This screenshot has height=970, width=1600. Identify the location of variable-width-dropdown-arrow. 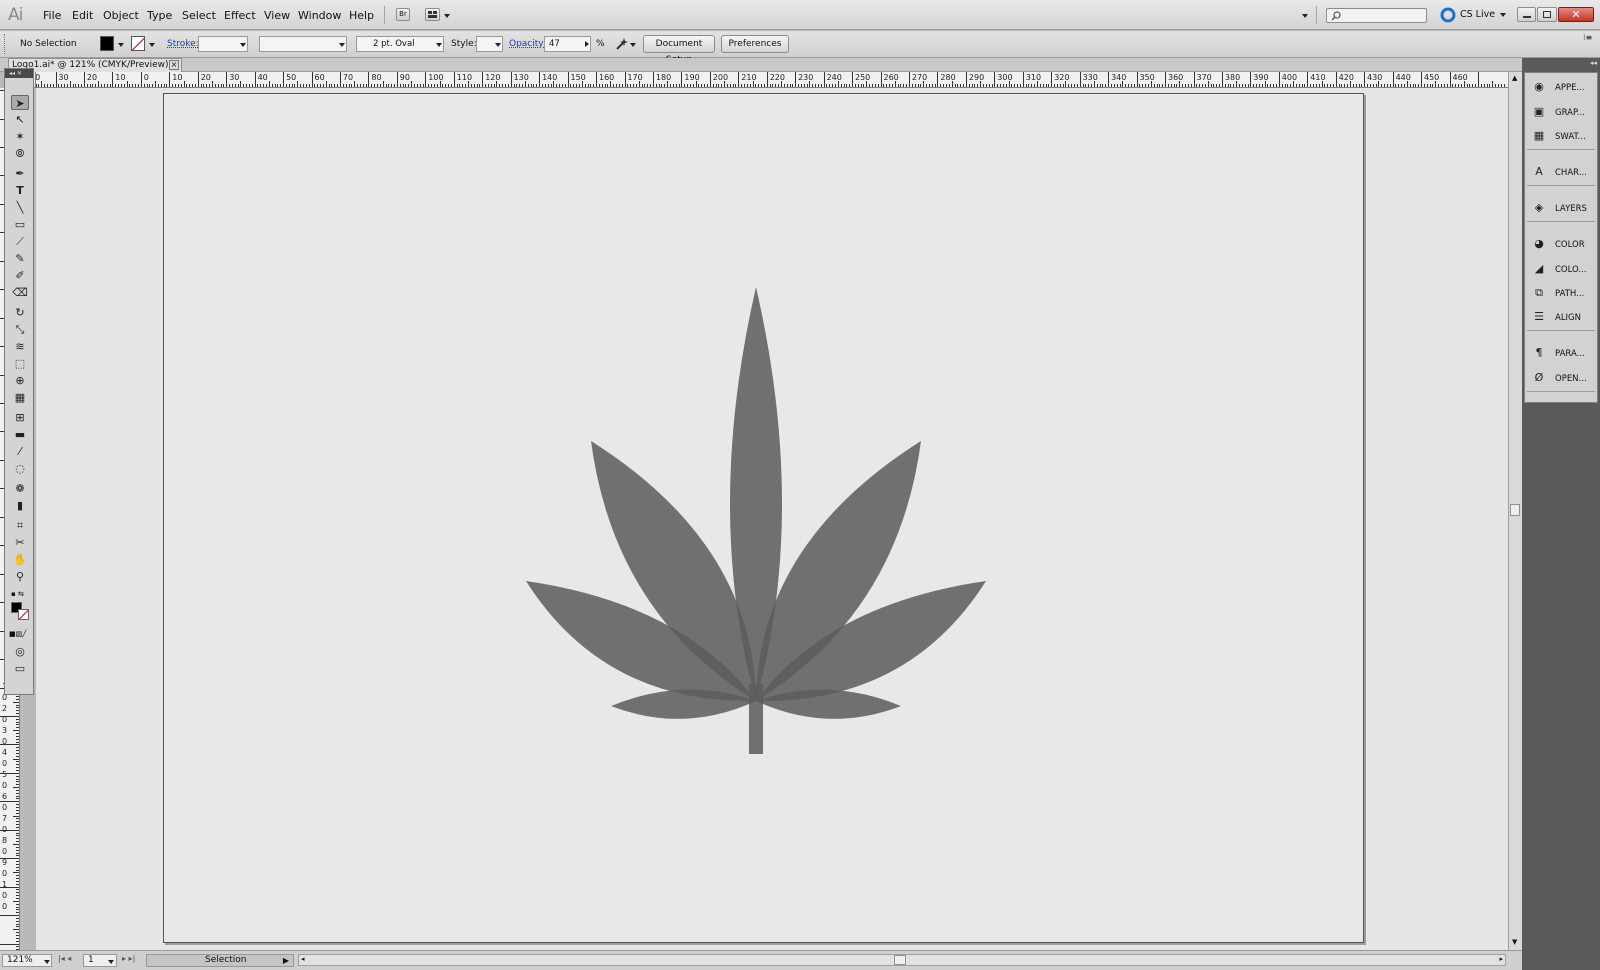
(342, 45).